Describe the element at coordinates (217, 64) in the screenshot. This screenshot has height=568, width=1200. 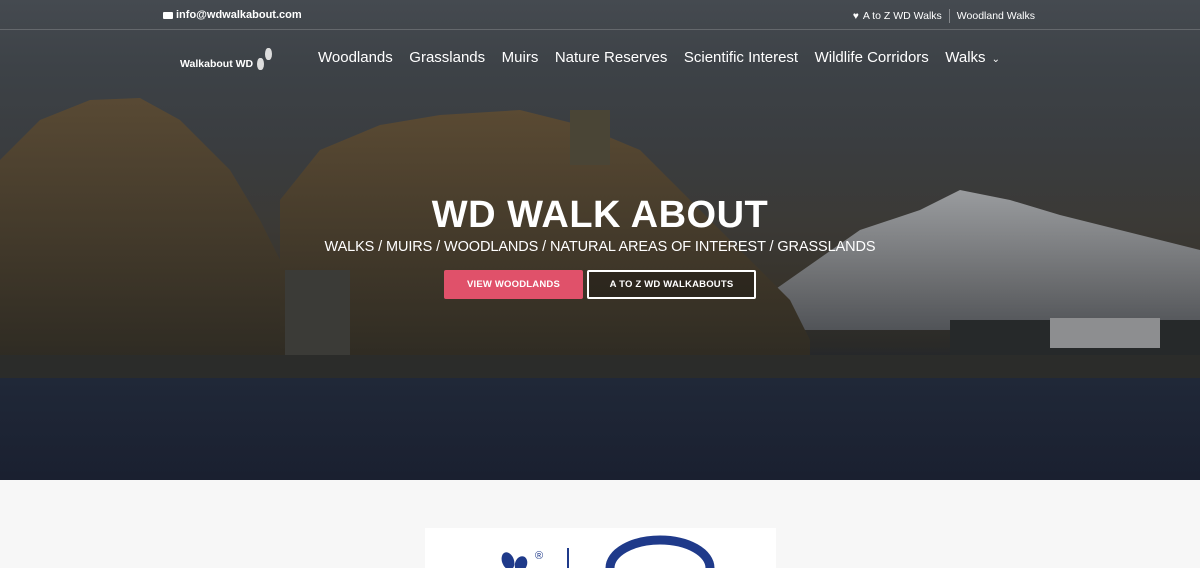
I see `logo-text: Walkabout WD` at that location.